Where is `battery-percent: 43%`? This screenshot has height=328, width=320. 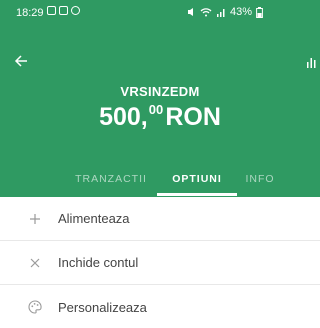 battery-percent: 43% is located at coordinates (241, 12).